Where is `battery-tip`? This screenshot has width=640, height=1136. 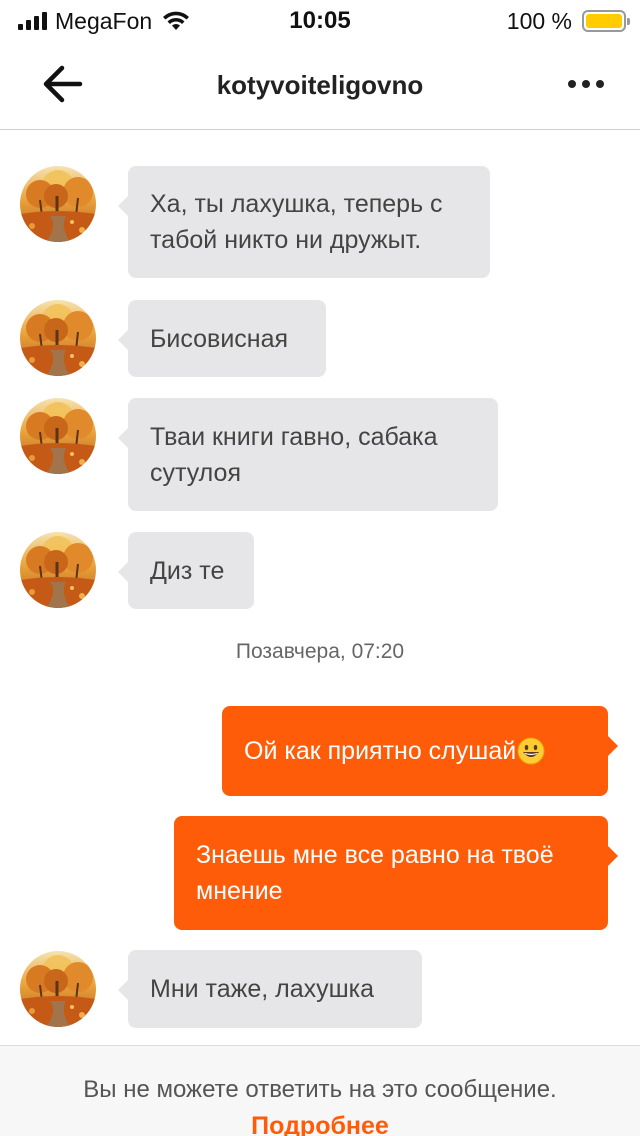 battery-tip is located at coordinates (628, 21).